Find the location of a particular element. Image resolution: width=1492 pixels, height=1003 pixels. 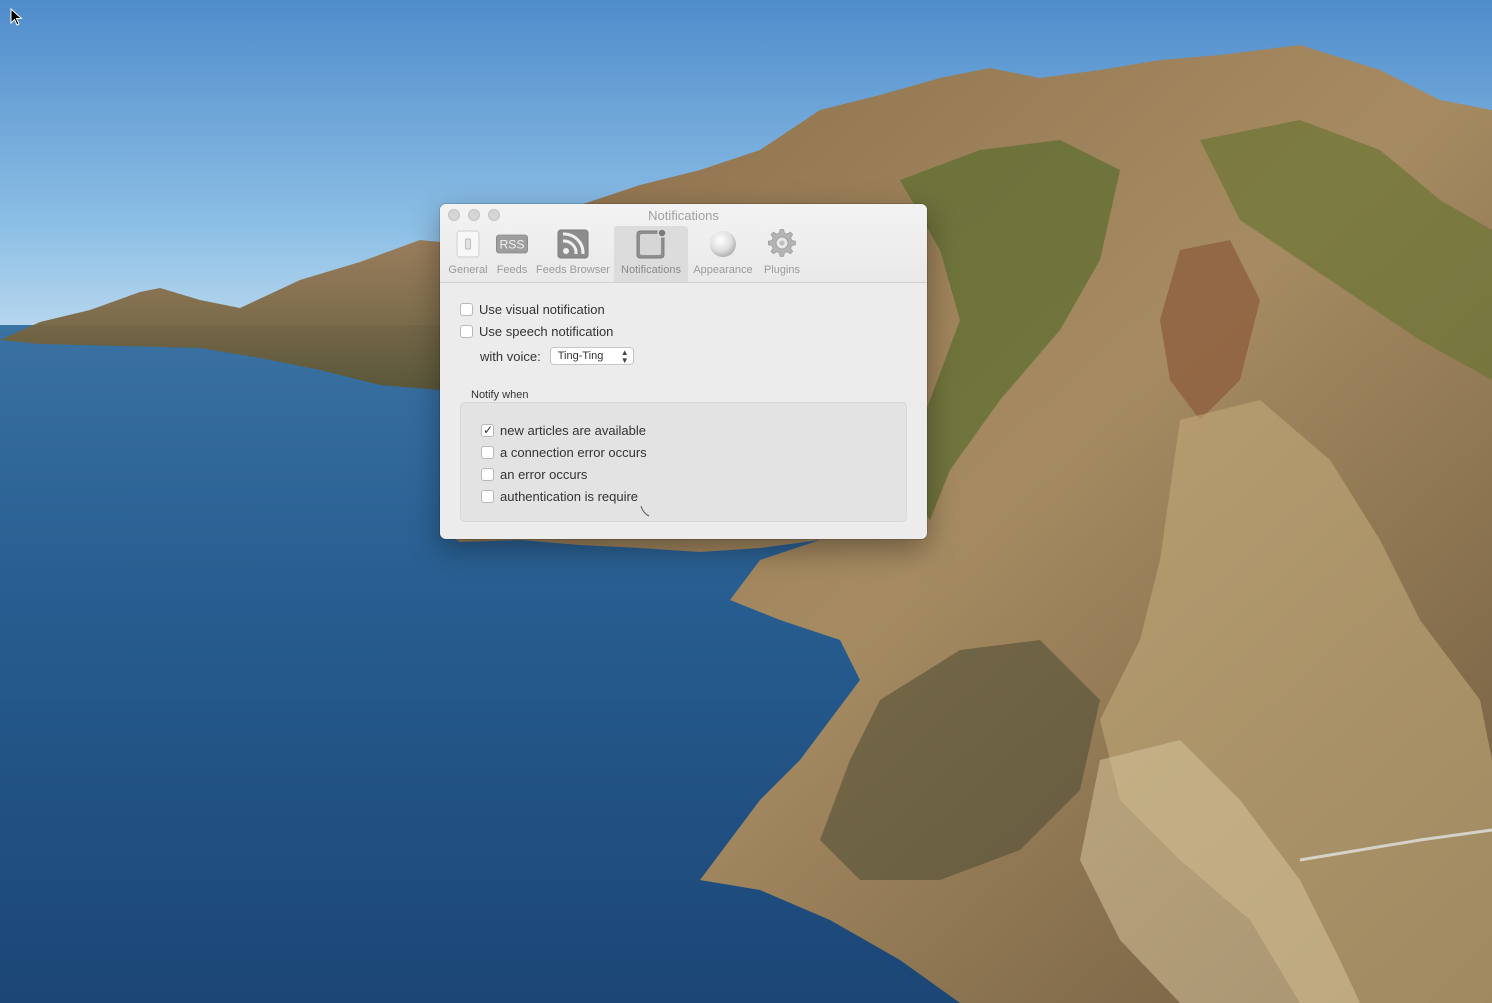

speech-notification-option: Use speech notification is located at coordinates (536, 331).